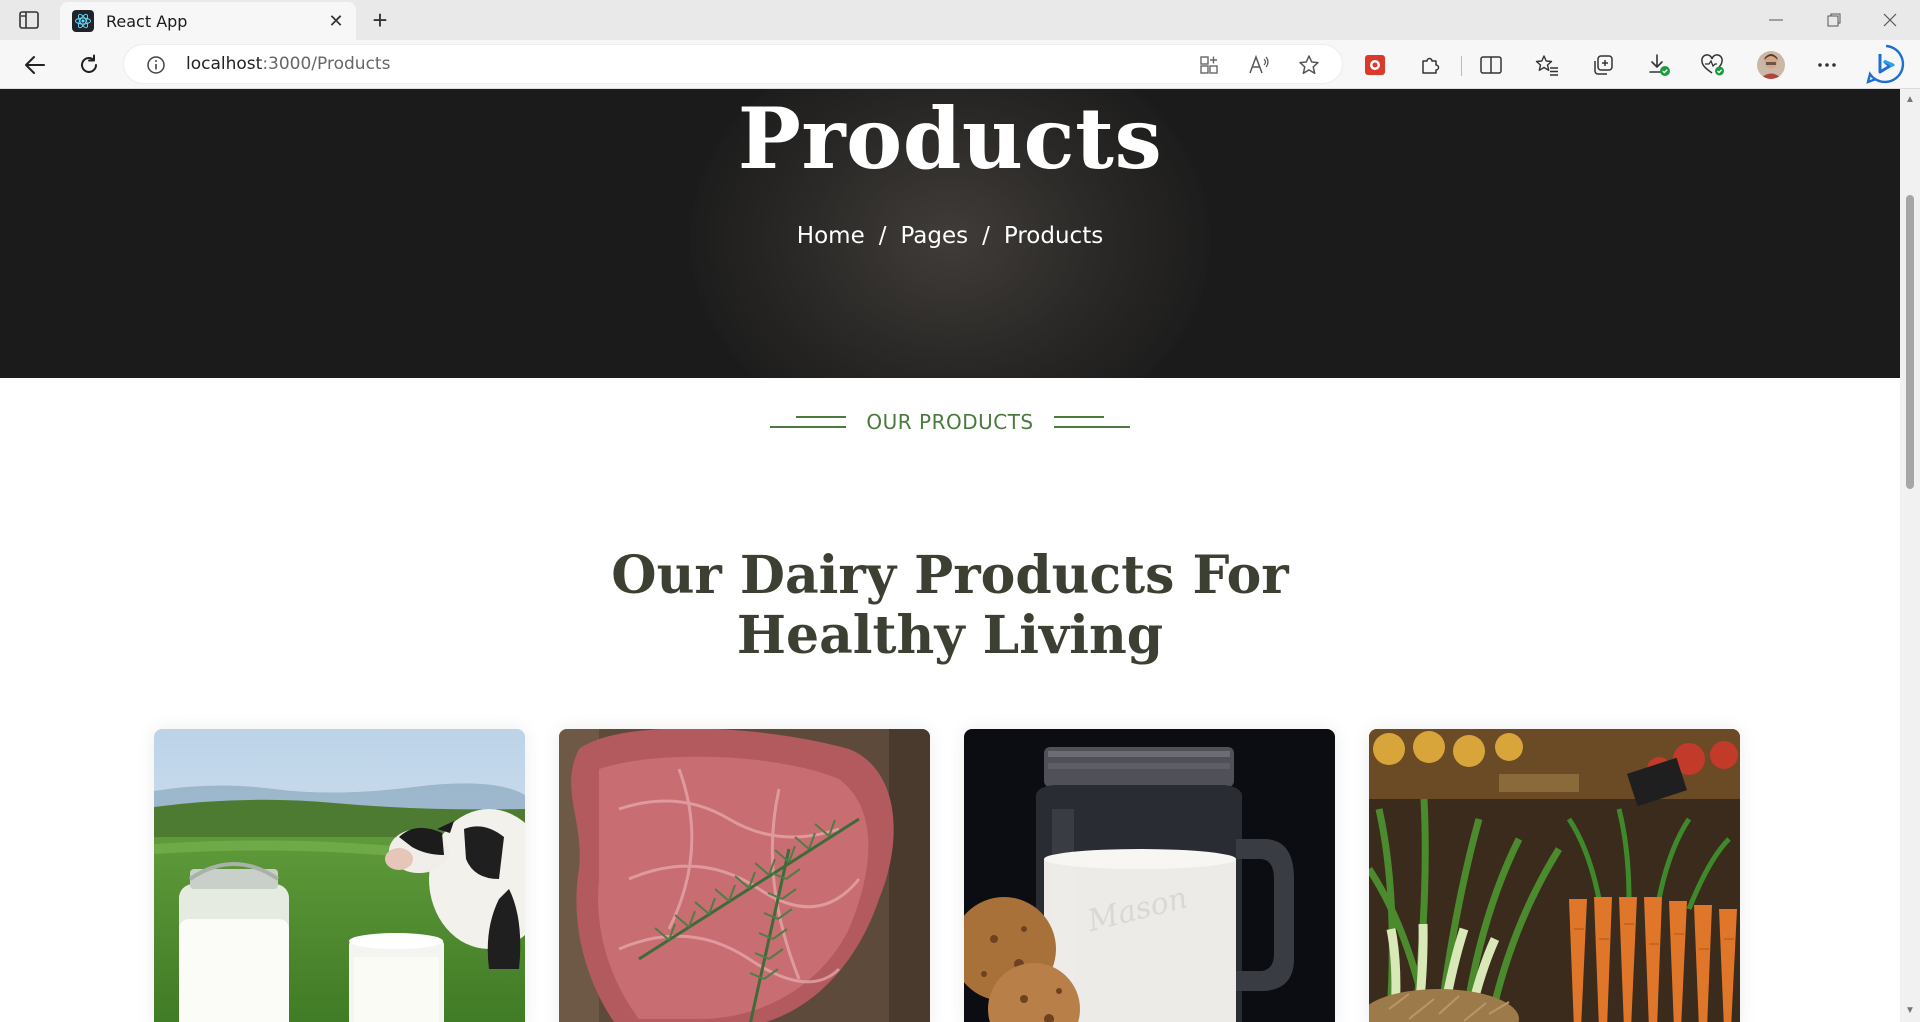 This screenshot has width=1920, height=1022. Describe the element at coordinates (1910, 1010) in the screenshot. I see `scroll-down-arrow-icon: ▼` at that location.